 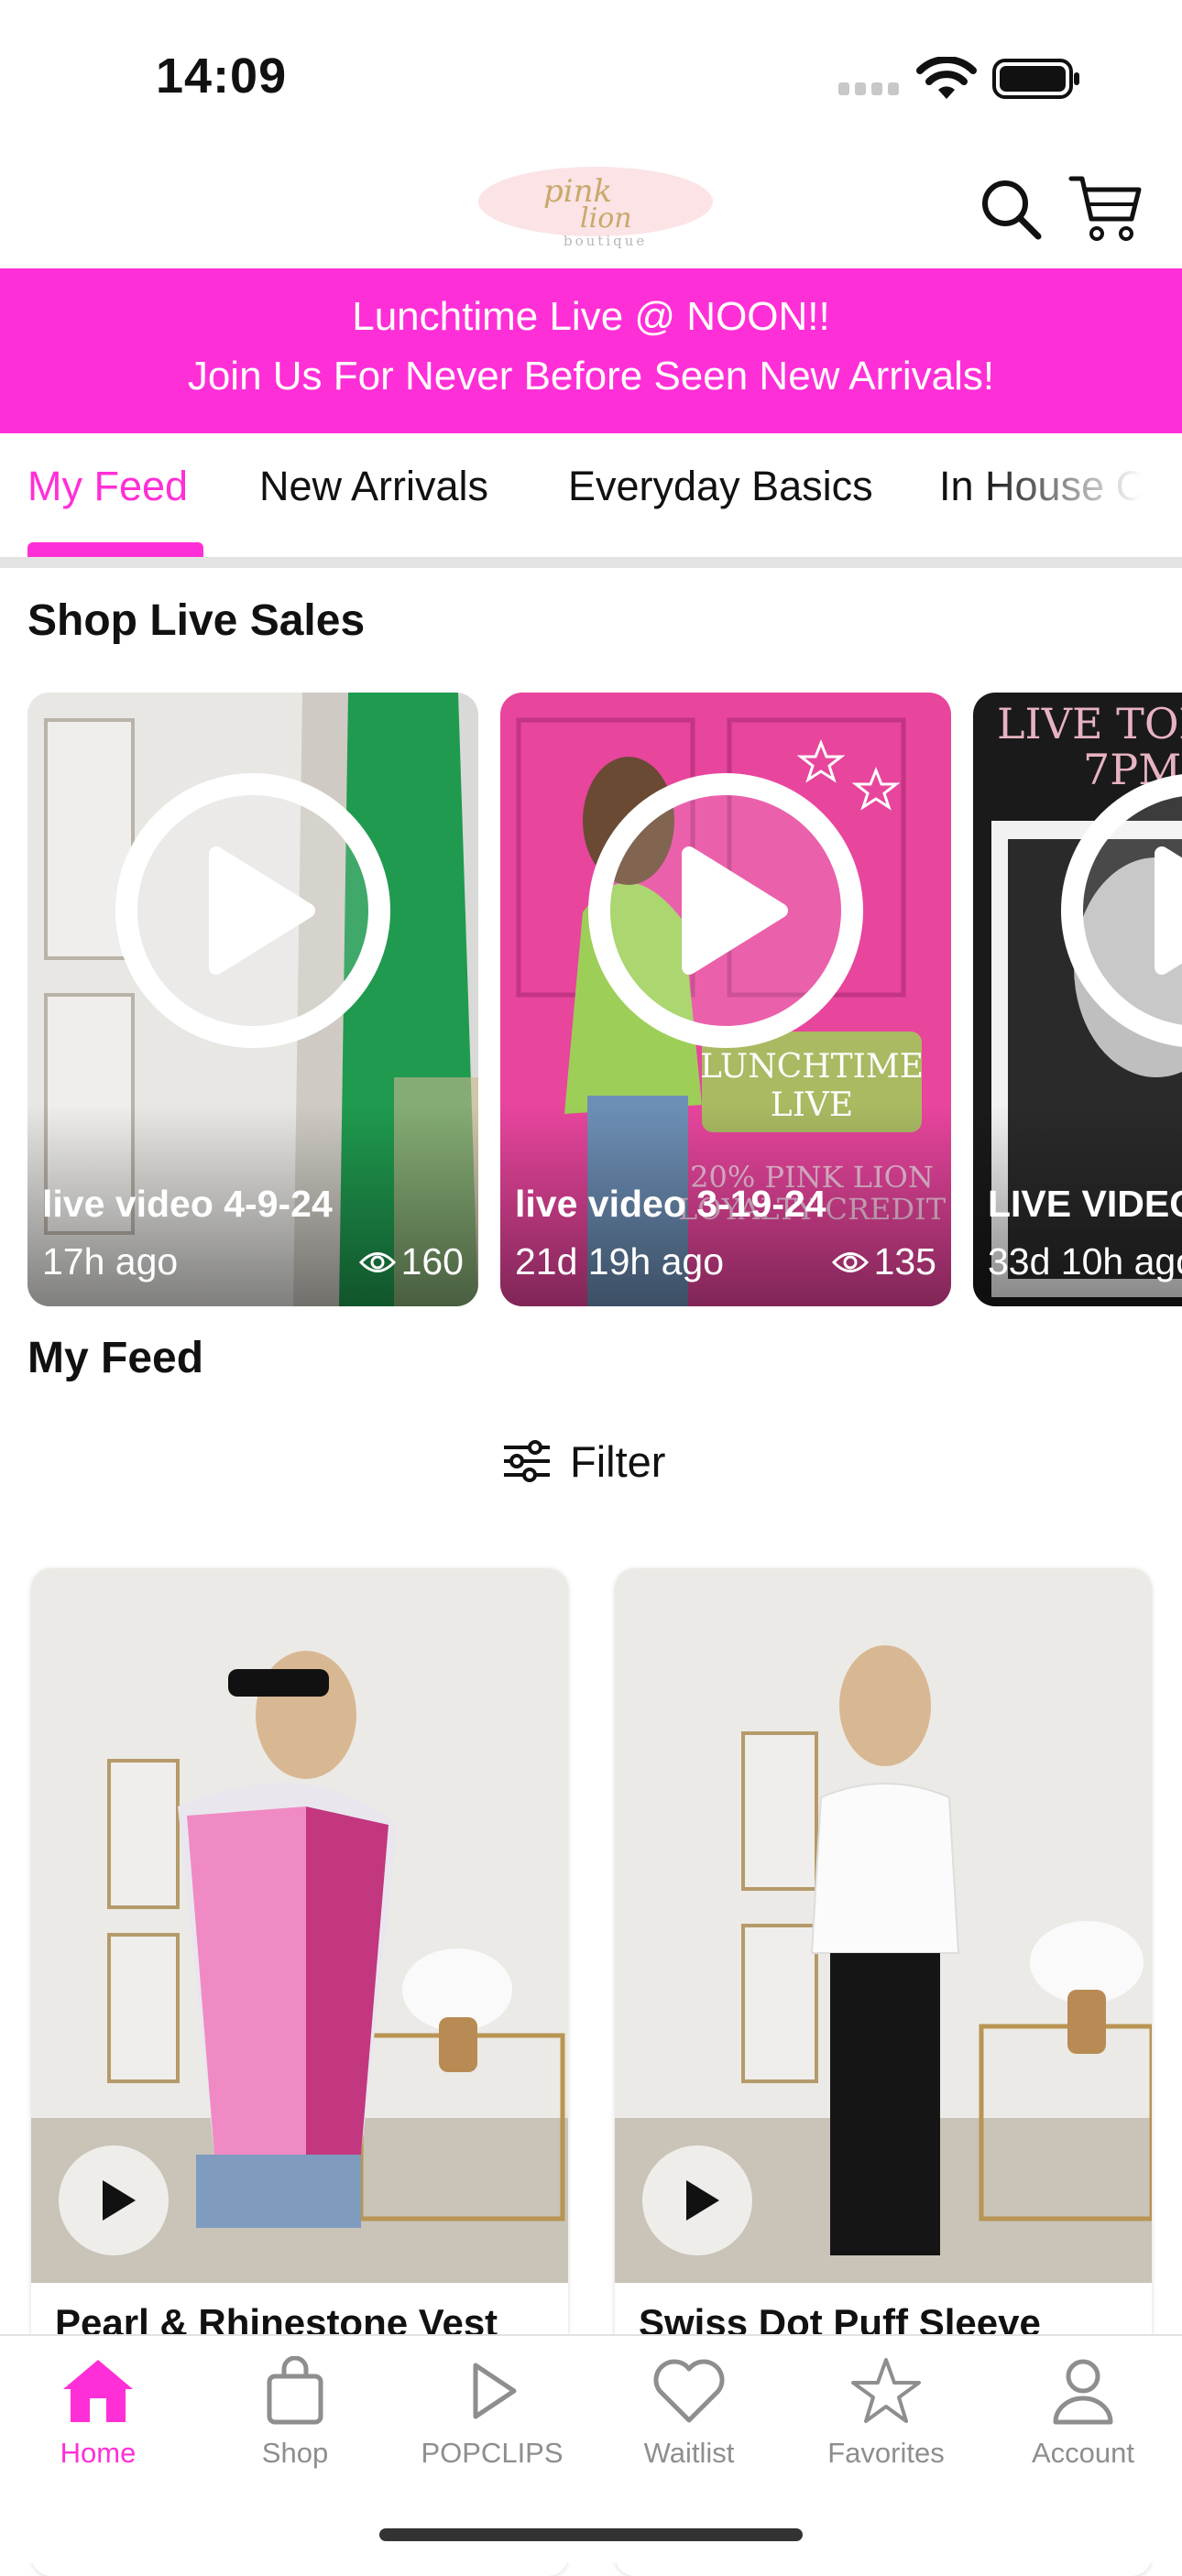 I want to click on status-bar: 14:09, so click(x=591, y=68).